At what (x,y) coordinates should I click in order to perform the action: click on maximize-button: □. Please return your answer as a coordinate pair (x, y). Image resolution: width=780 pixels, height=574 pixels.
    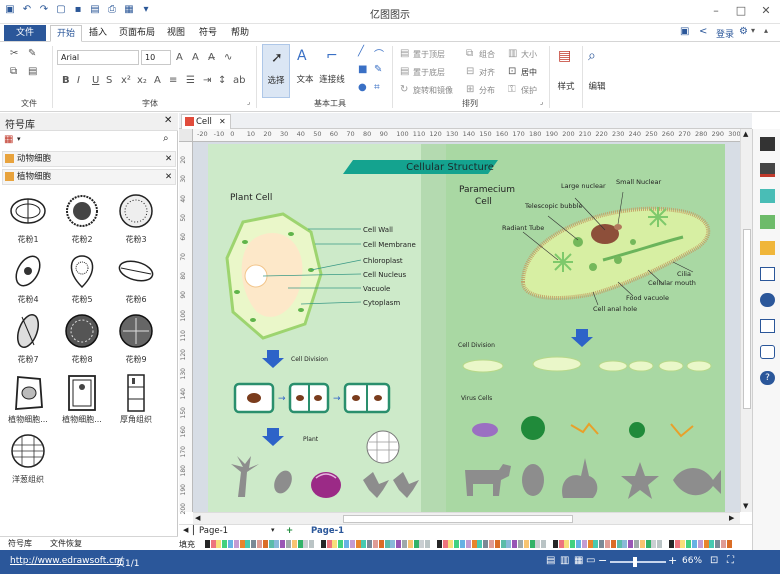
    Looking at the image, I should click on (741, 11).